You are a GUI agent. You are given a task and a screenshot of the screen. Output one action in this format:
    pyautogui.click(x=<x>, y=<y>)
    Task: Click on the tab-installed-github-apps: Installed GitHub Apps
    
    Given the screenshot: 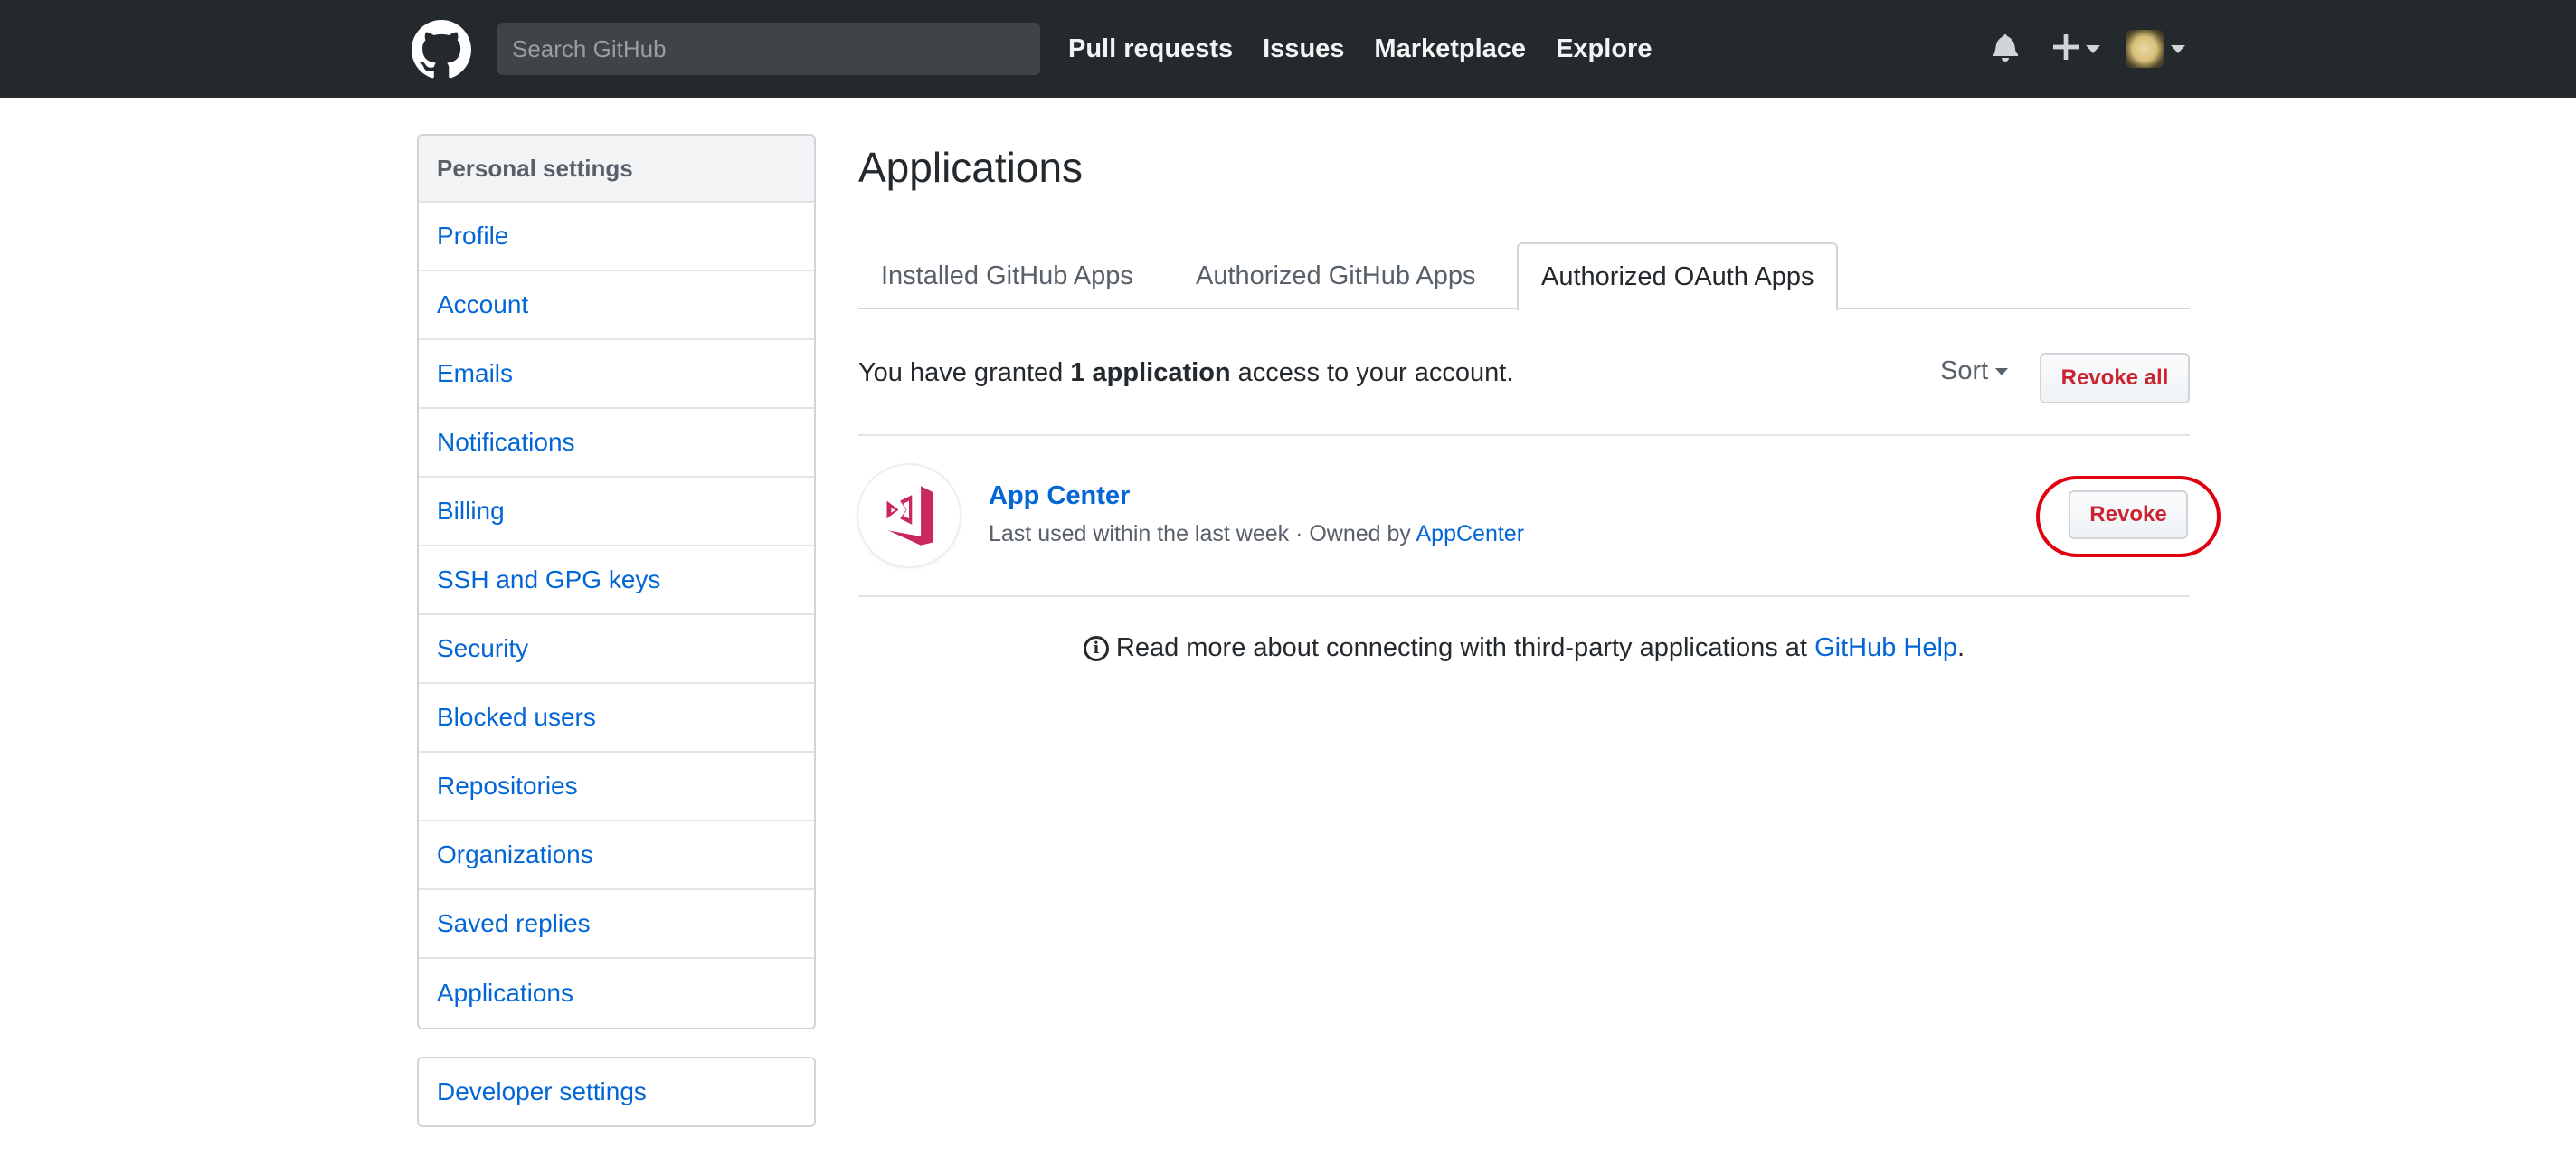 What is the action you would take?
    pyautogui.click(x=1007, y=275)
    